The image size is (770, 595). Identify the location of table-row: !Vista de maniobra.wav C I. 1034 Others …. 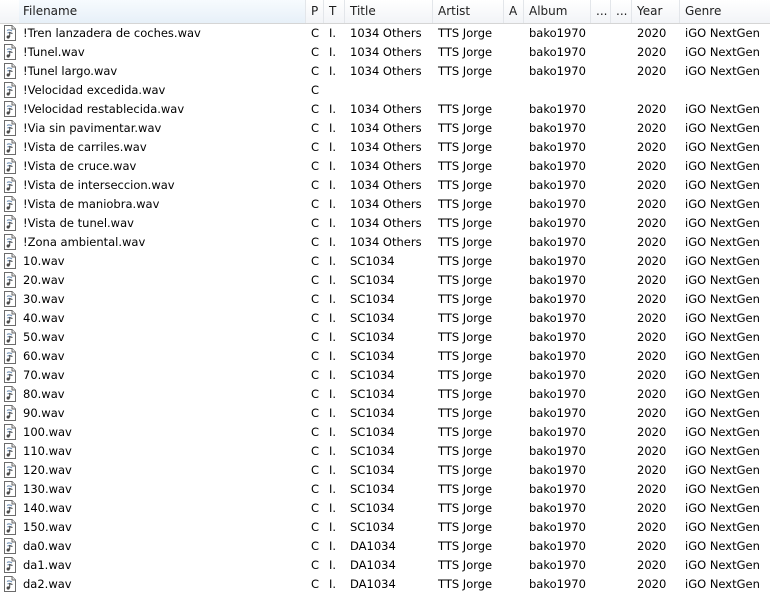
(385, 204).